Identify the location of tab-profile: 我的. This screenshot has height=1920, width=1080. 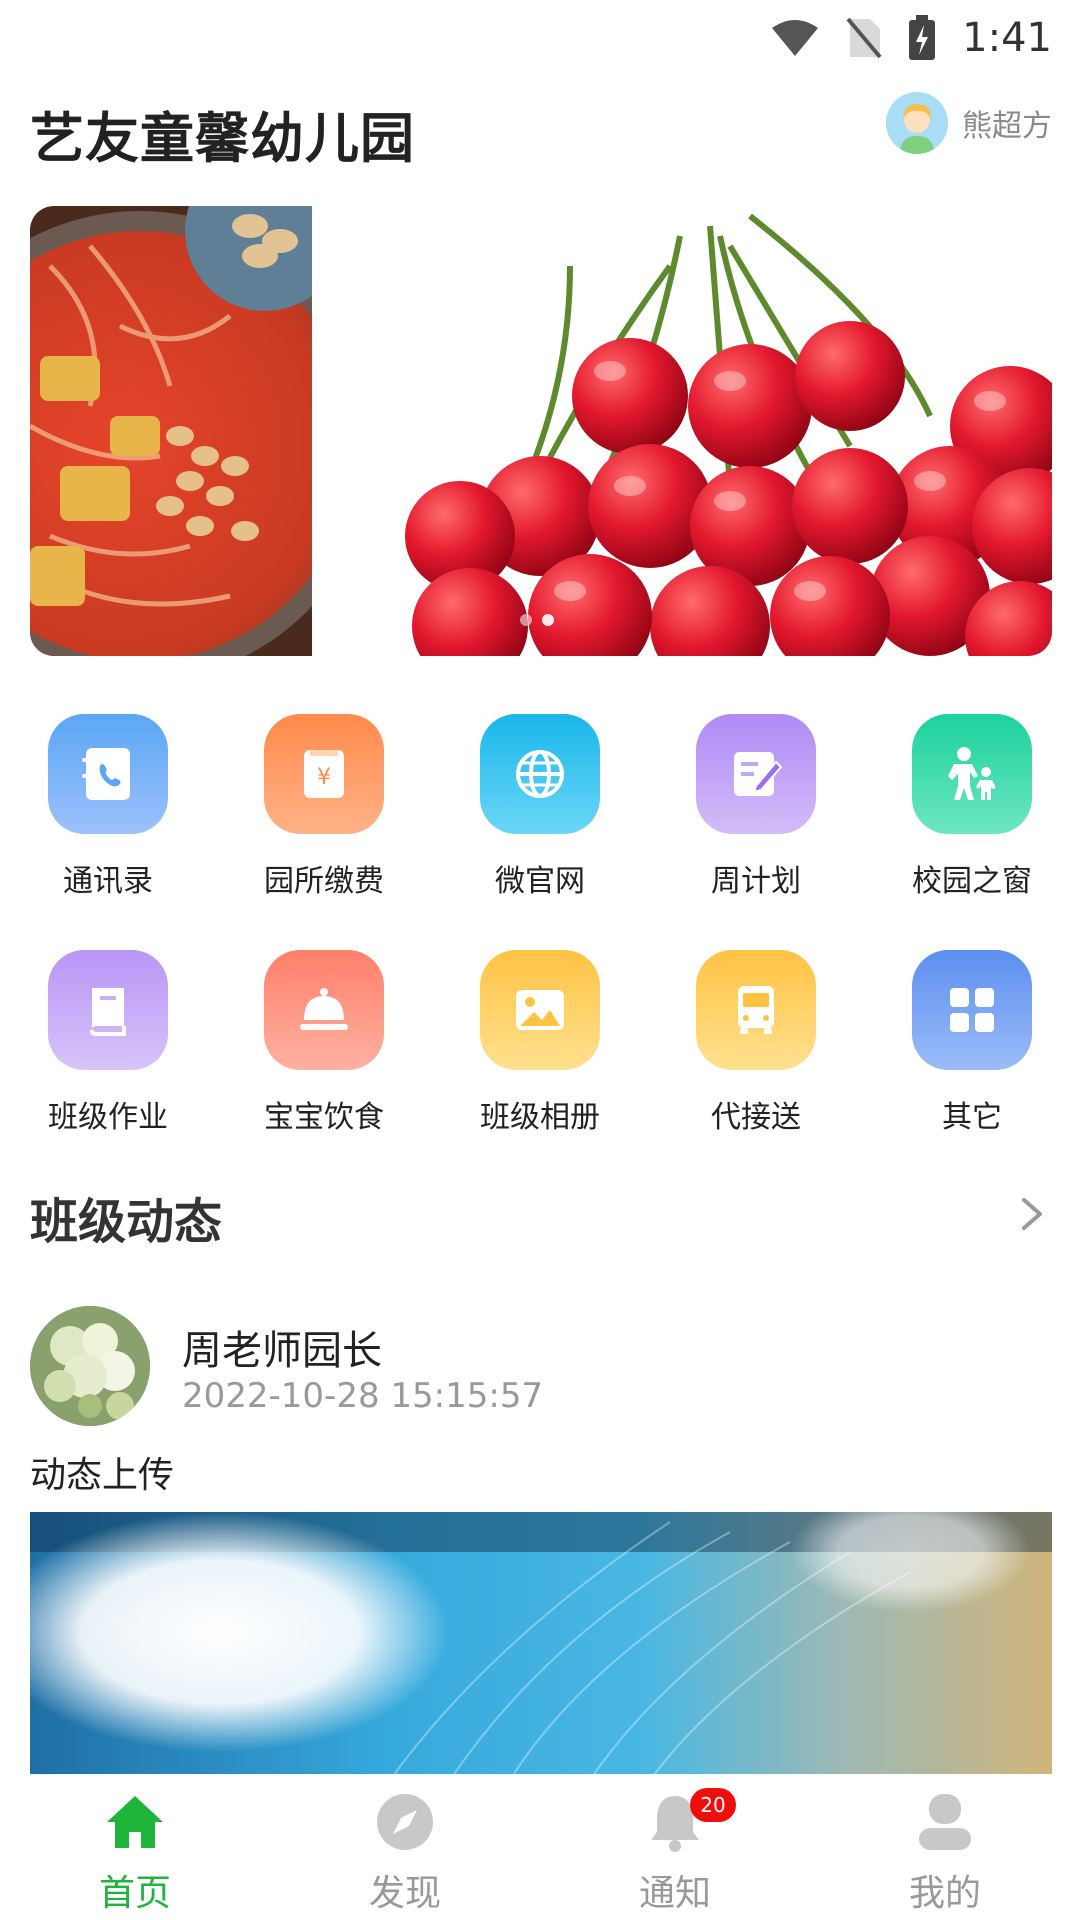
(945, 1847).